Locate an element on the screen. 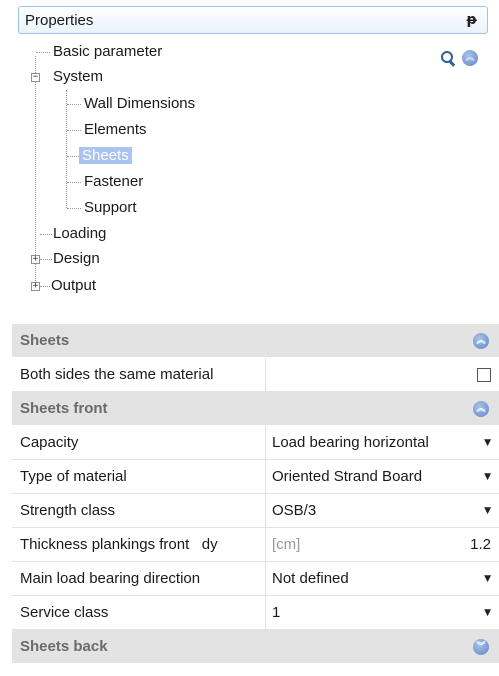 Image resolution: width=499 pixels, height=676 pixels. dropdown-value: Oriented Strand Board is located at coordinates (347, 476).